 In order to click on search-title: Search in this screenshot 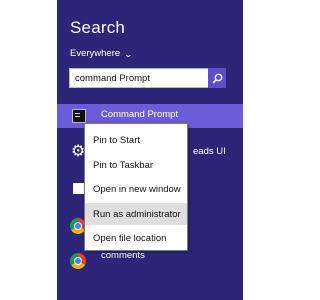, I will do `click(98, 27)`.